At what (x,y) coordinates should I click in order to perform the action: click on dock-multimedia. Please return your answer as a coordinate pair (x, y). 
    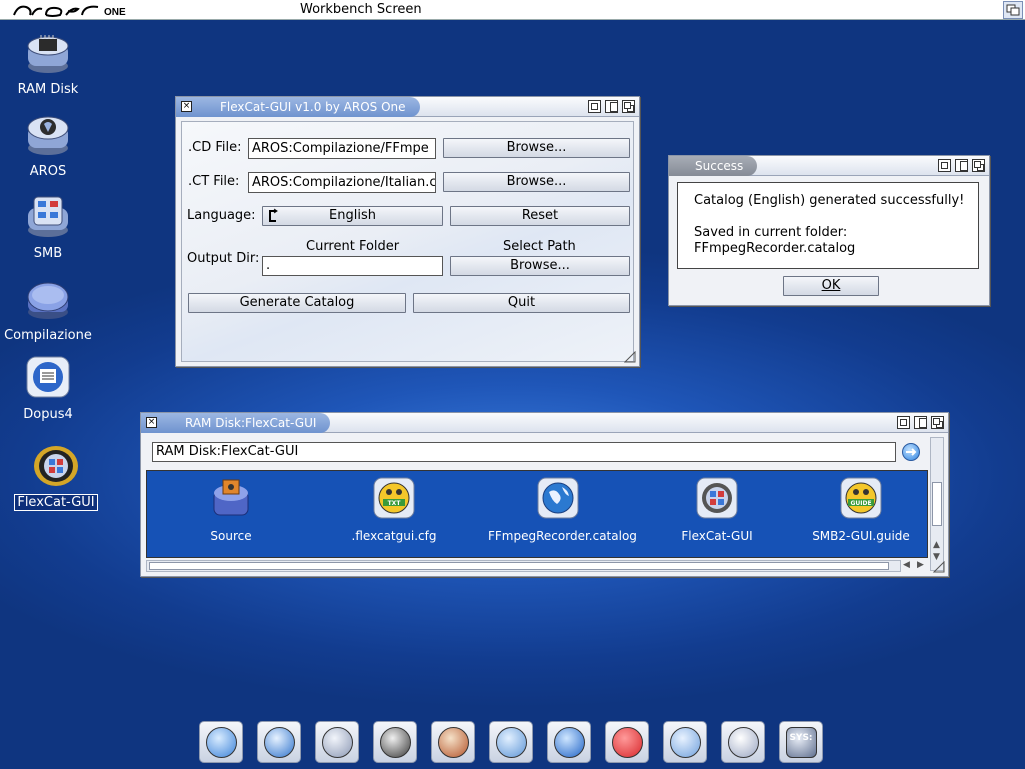
    Looking at the image, I should click on (395, 742).